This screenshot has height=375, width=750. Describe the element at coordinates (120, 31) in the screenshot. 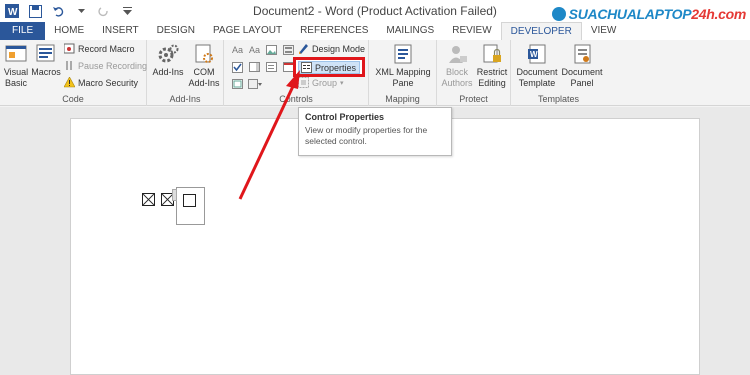

I see `tab-insert: INSERT` at that location.